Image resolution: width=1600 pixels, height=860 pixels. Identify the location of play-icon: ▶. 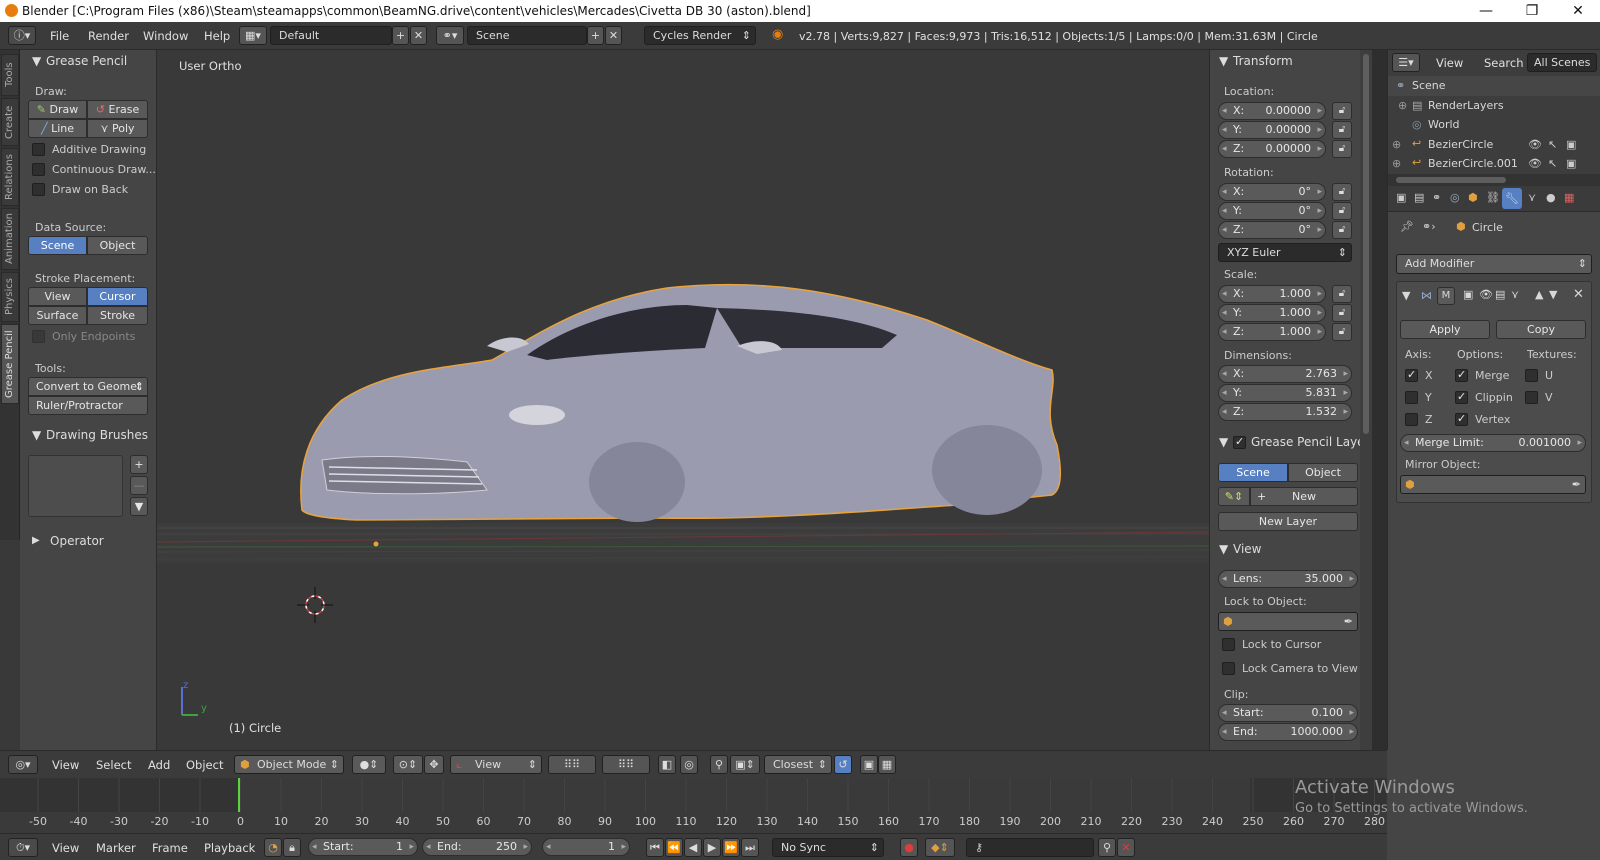
(712, 847).